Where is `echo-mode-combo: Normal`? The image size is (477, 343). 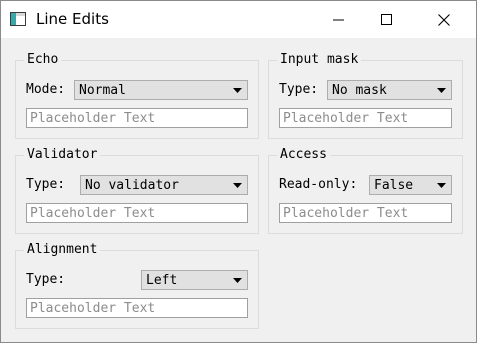
echo-mode-combo: Normal is located at coordinates (161, 90).